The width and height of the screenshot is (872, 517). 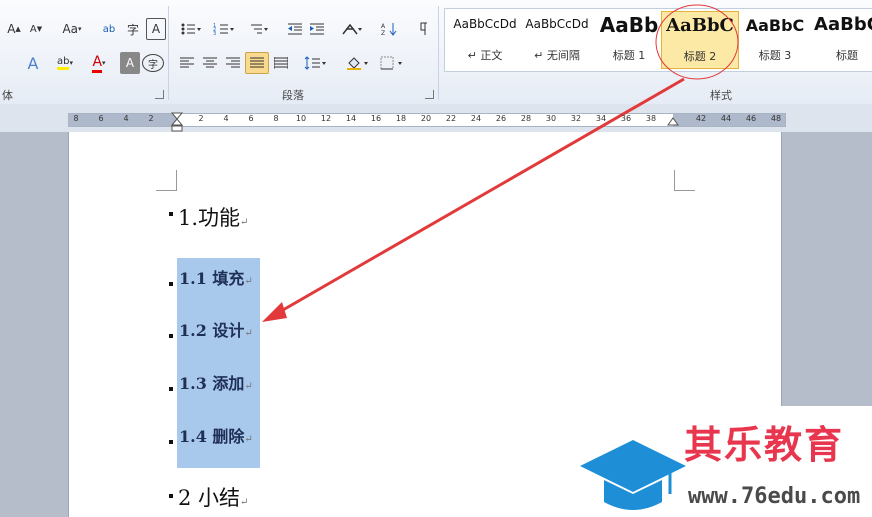 What do you see at coordinates (501, 118) in the screenshot?
I see `ruler-tick-label: 26` at bounding box center [501, 118].